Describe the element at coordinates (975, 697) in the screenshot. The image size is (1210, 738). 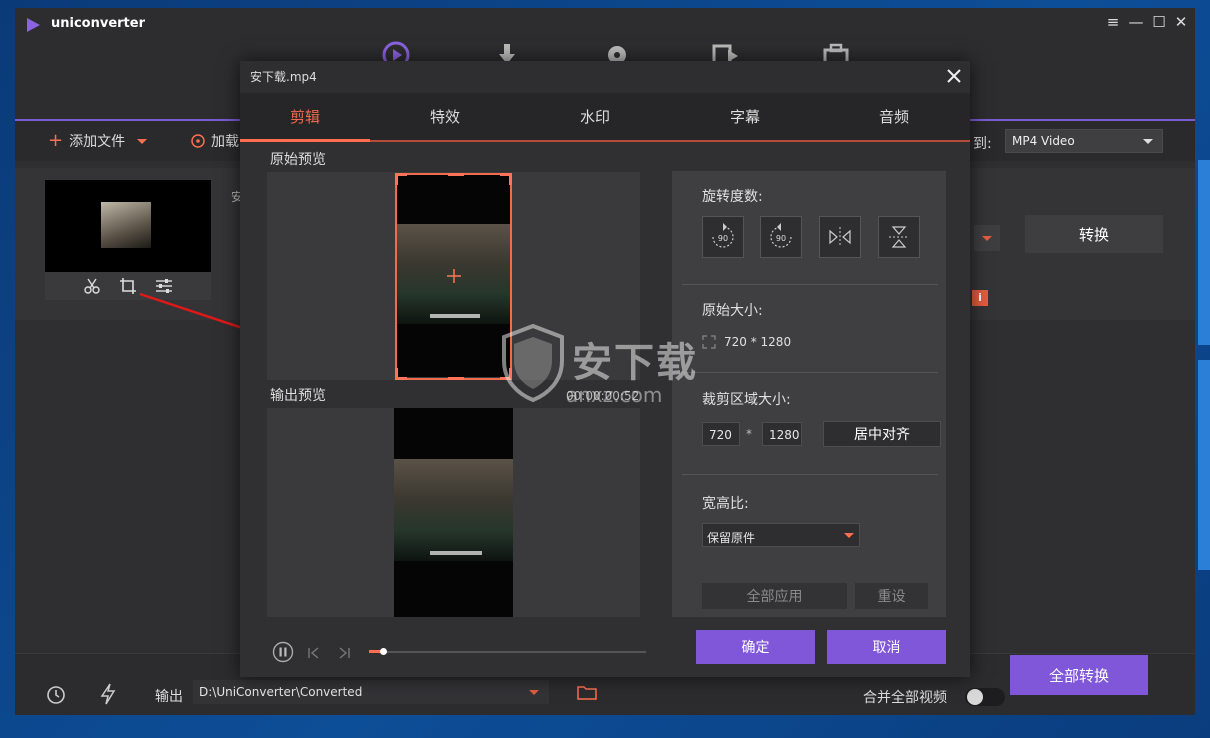
I see `toggle-knob` at that location.